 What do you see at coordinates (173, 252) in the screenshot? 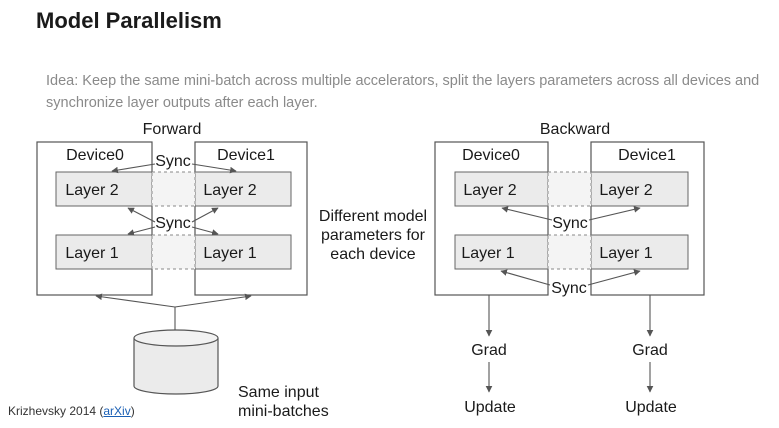
I see `forward-layer1-bridge` at bounding box center [173, 252].